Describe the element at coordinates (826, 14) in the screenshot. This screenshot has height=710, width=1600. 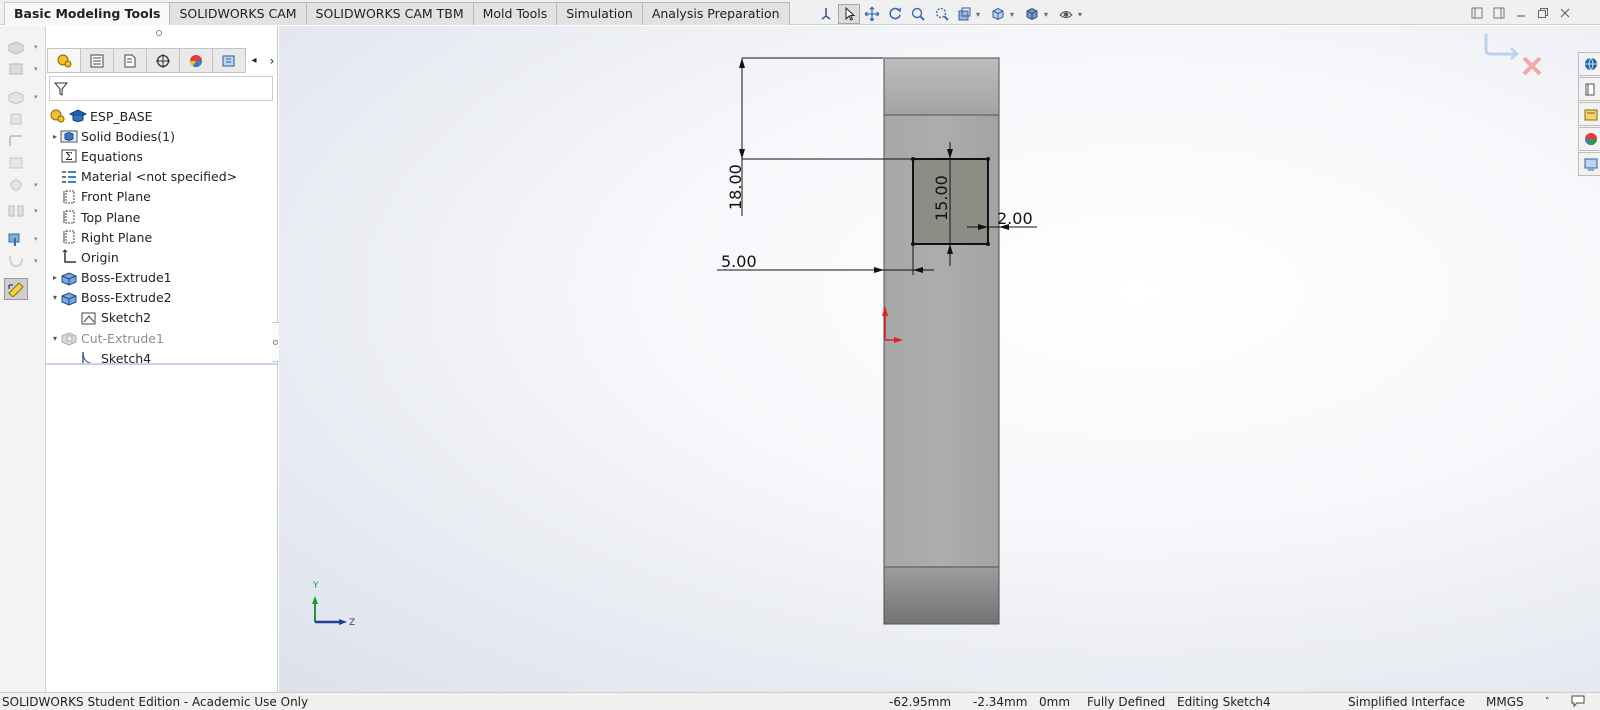
I see `normal-to-icon` at that location.